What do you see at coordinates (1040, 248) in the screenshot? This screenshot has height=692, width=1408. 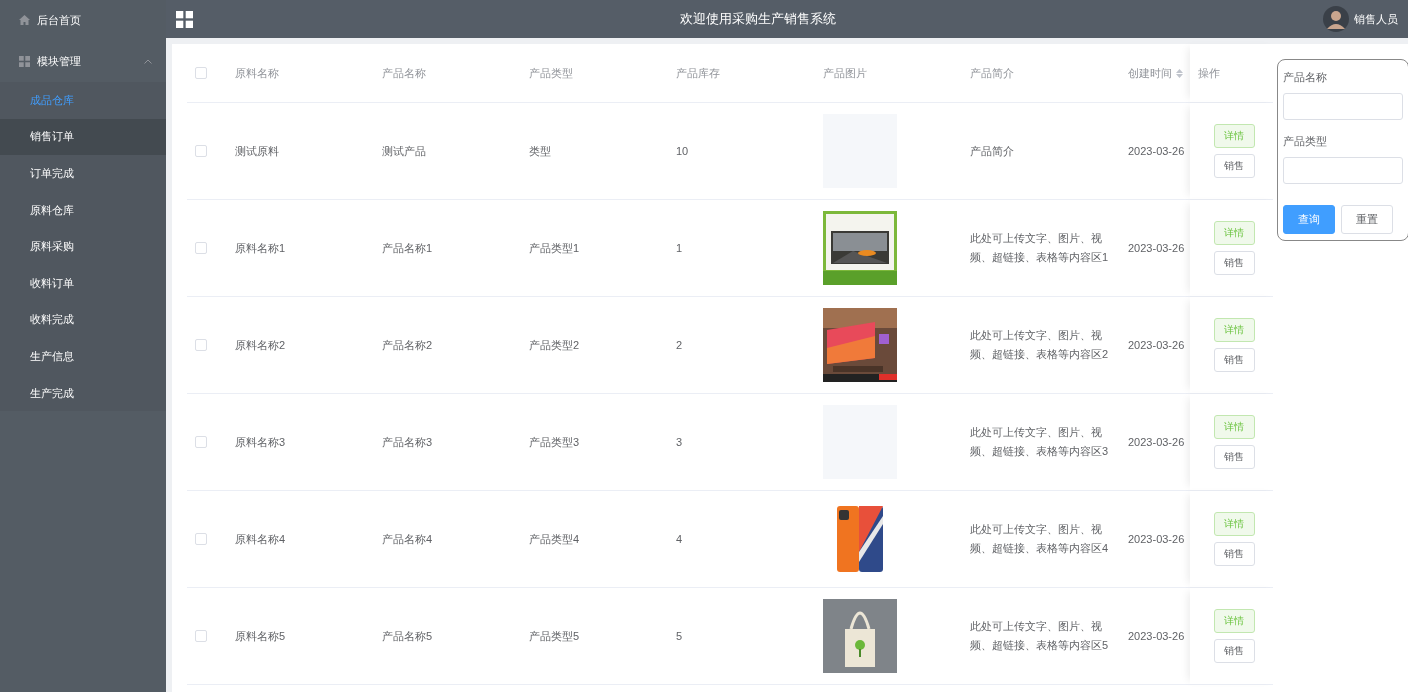 I see `table-cell-text: 此处可上传文字、图片、视频、超链接、表格等内容区1` at bounding box center [1040, 248].